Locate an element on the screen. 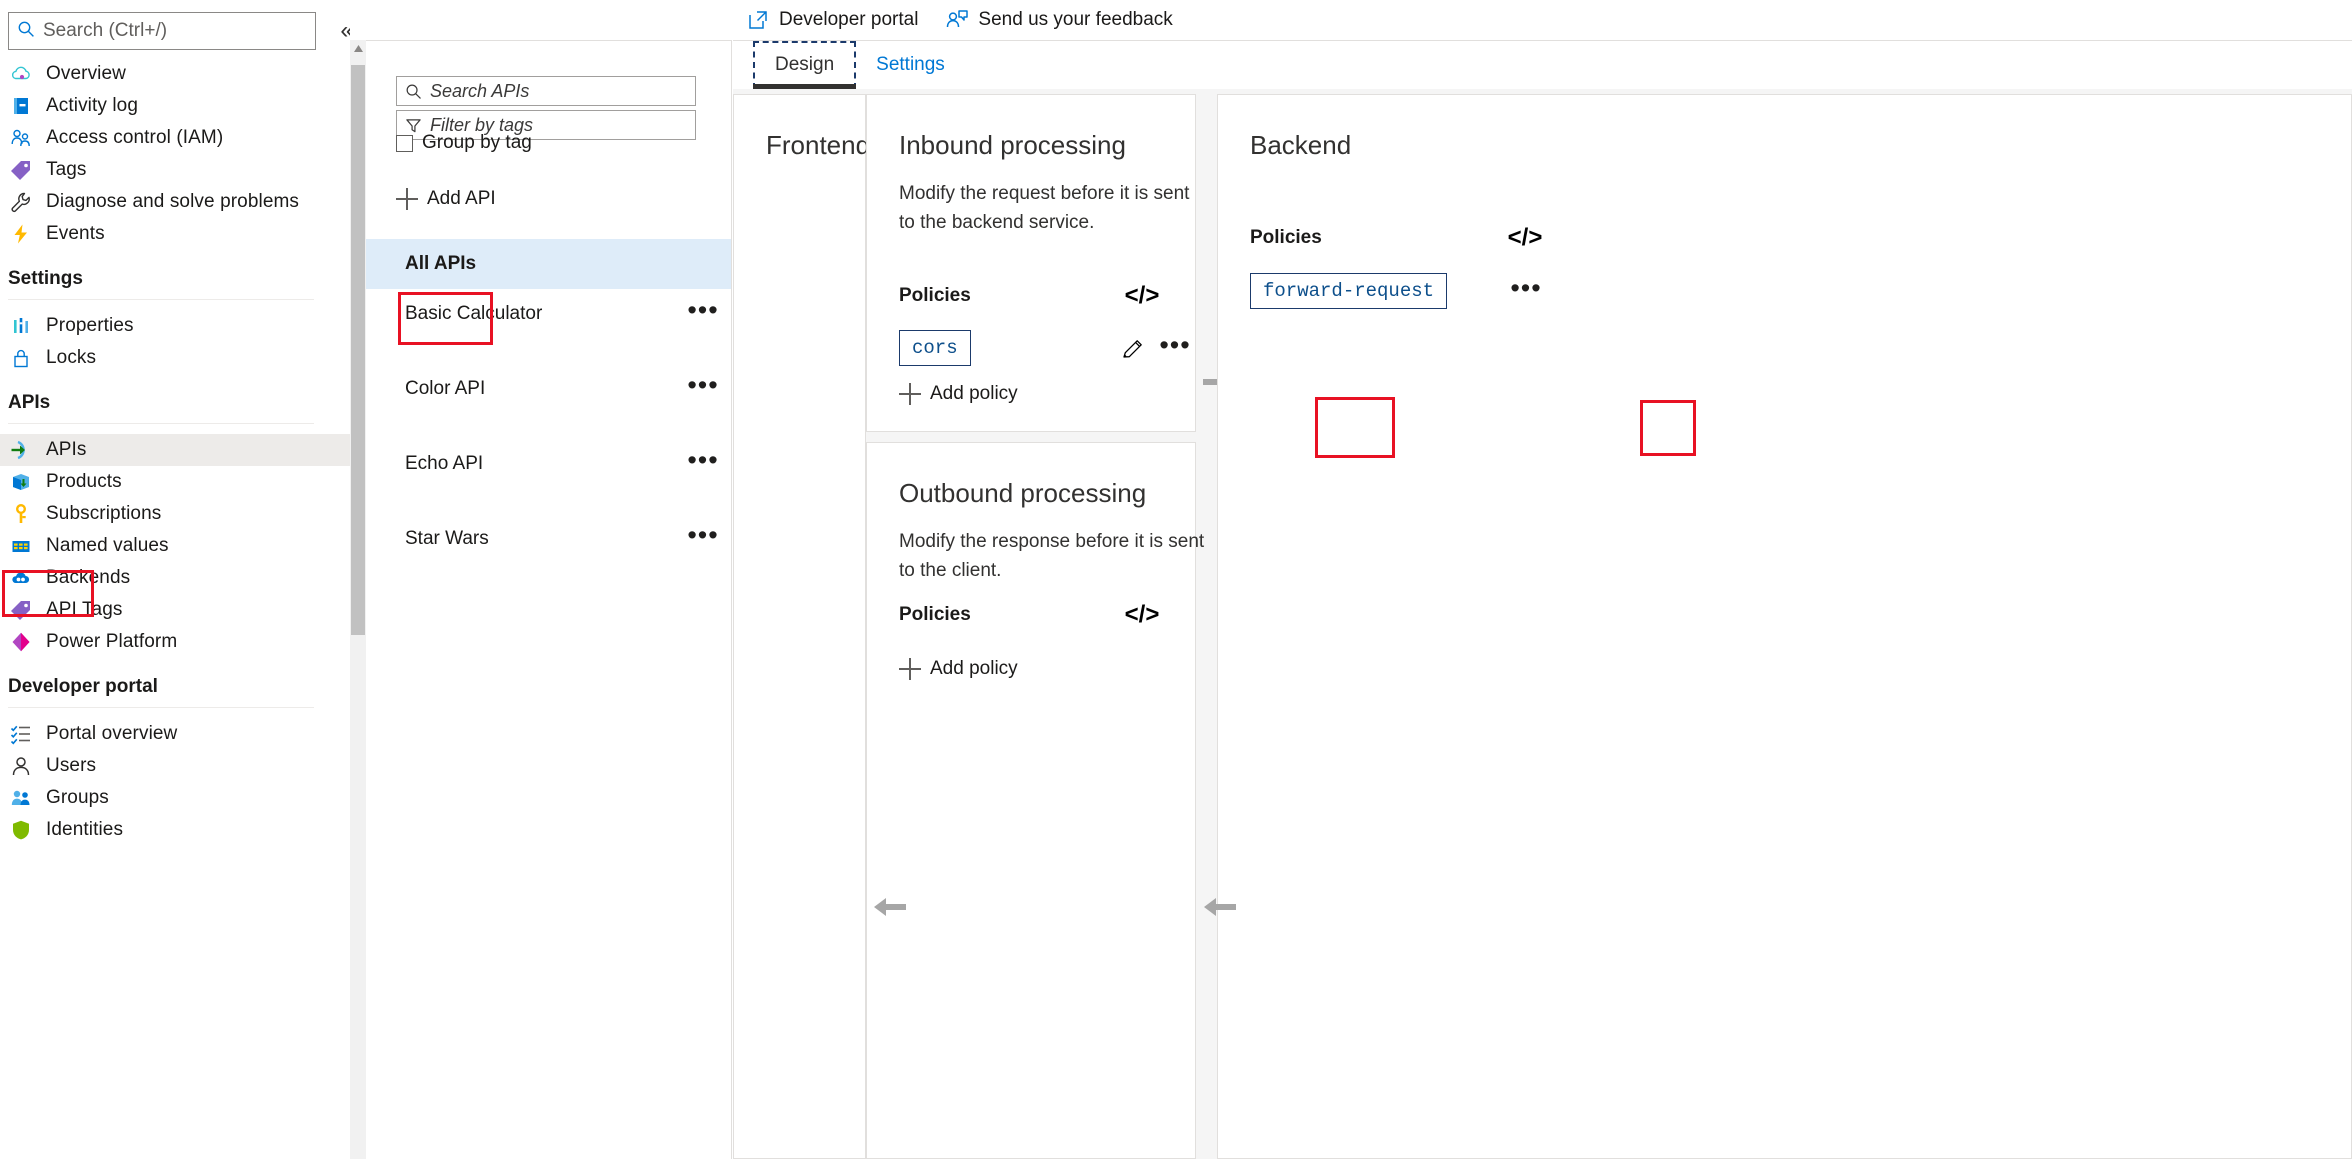 The height and width of the screenshot is (1159, 2352). inbound-title: Inbound processing is located at coordinates (1012, 145).